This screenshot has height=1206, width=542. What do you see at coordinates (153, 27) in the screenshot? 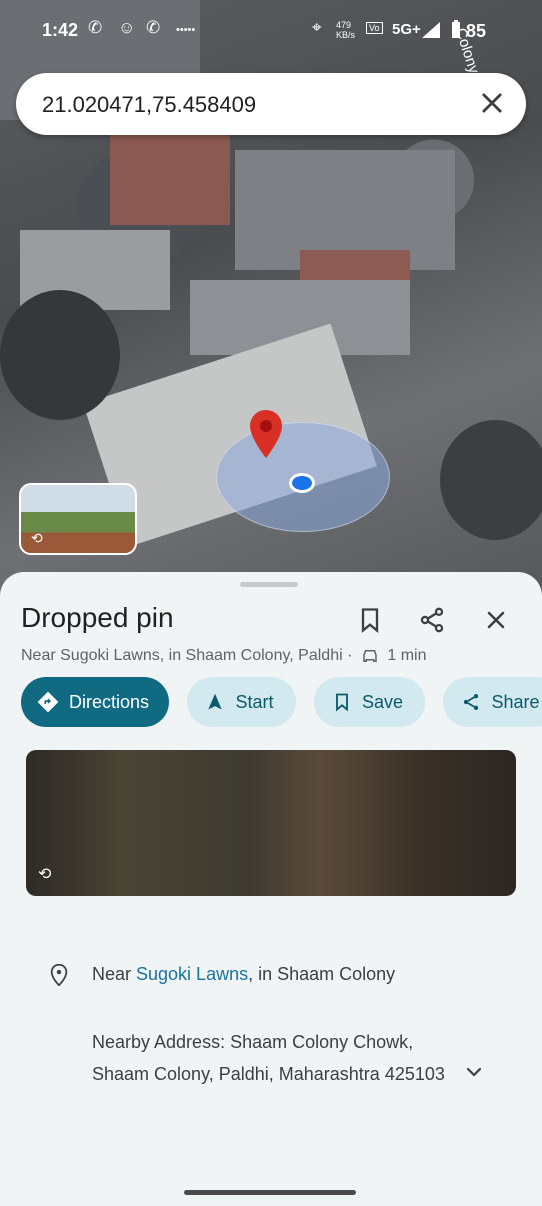
I see `whatsapp-business-icon: ✆` at bounding box center [153, 27].